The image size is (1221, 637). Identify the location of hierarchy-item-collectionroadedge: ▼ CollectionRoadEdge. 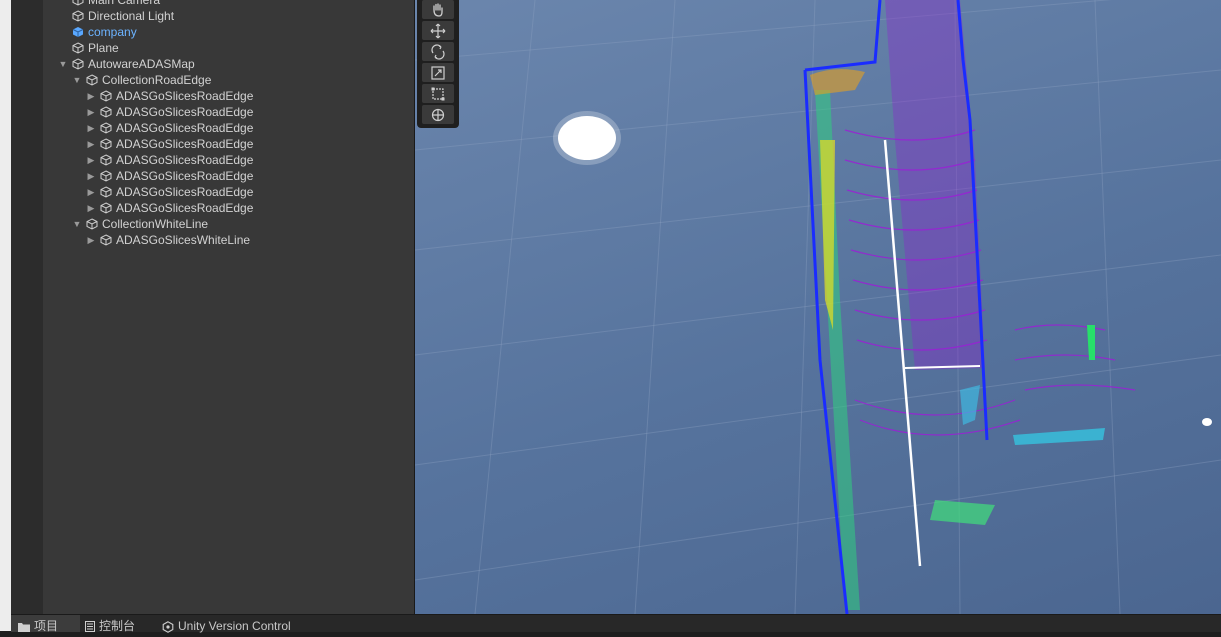
(211, 80).